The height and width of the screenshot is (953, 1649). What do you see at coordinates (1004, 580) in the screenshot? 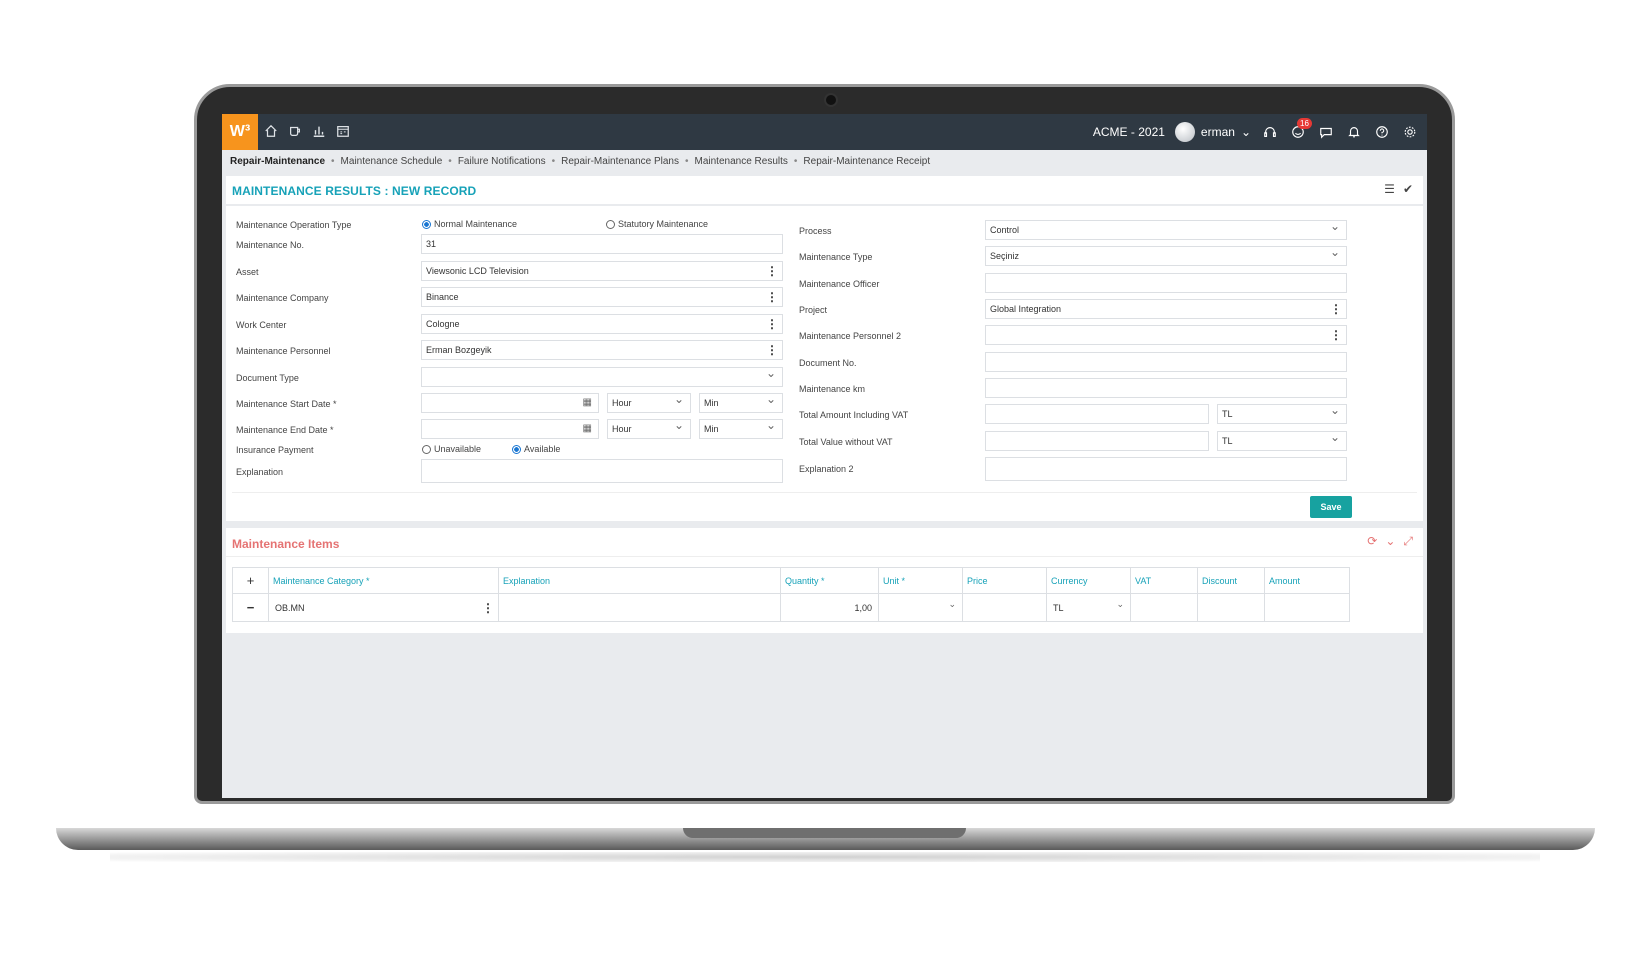
I see `column-header: Price` at bounding box center [1004, 580].